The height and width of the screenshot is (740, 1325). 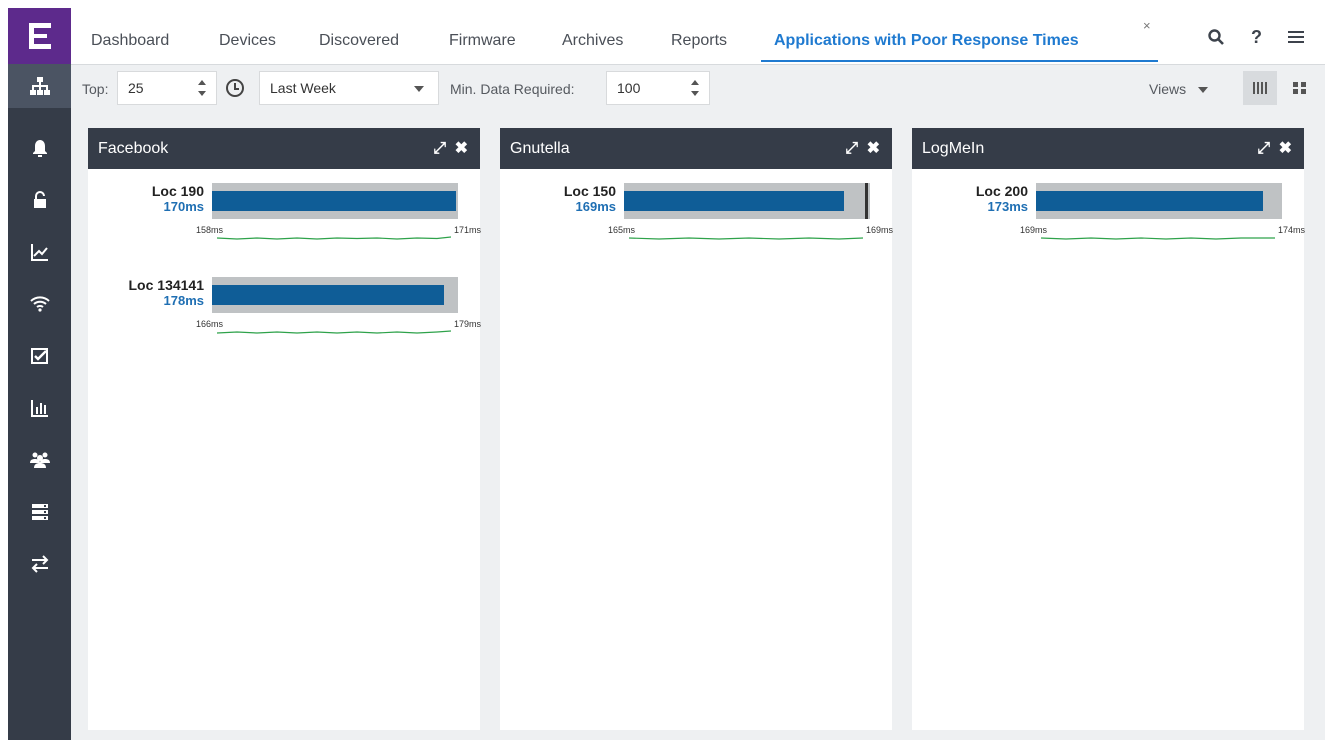 I want to click on range-min: 165ms, so click(x=622, y=230).